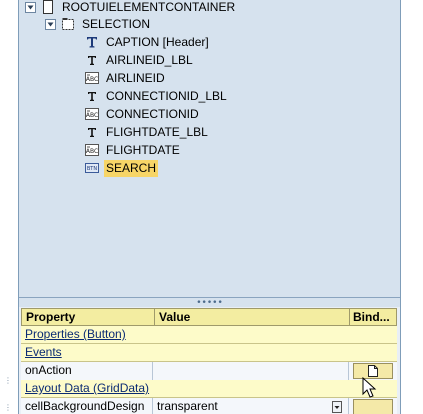 This screenshot has height=414, width=423. What do you see at coordinates (75, 334) in the screenshot?
I see `section-link-properties-button: Properties (Button)` at bounding box center [75, 334].